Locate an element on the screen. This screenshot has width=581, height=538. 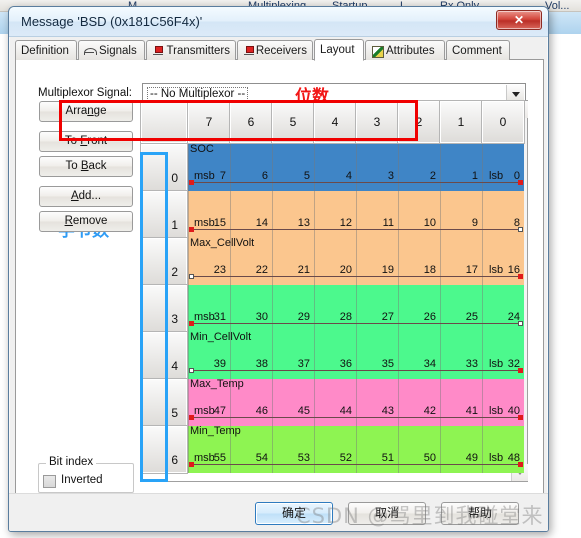
grid-row-header: 3 is located at coordinates (164, 308).